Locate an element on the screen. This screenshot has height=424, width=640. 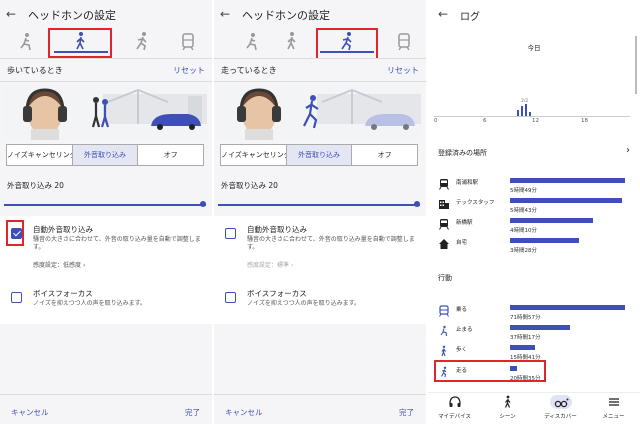
bottom-bar: キャンセル 完了 is located at coordinates (106, 409).